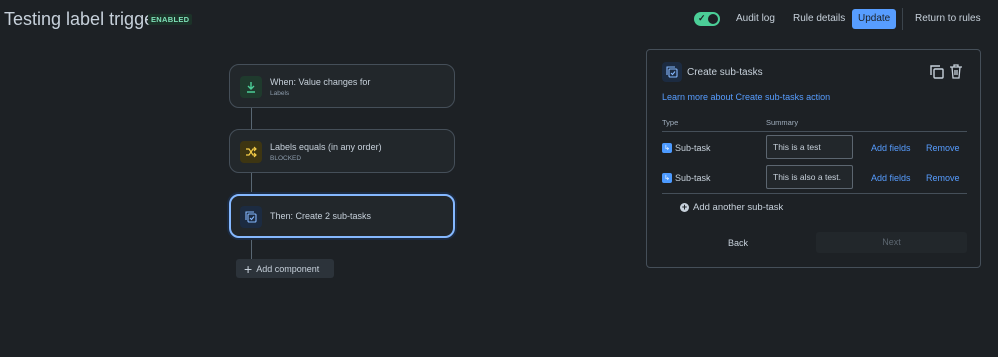  I want to click on status-badge: ENABLED, so click(170, 19).